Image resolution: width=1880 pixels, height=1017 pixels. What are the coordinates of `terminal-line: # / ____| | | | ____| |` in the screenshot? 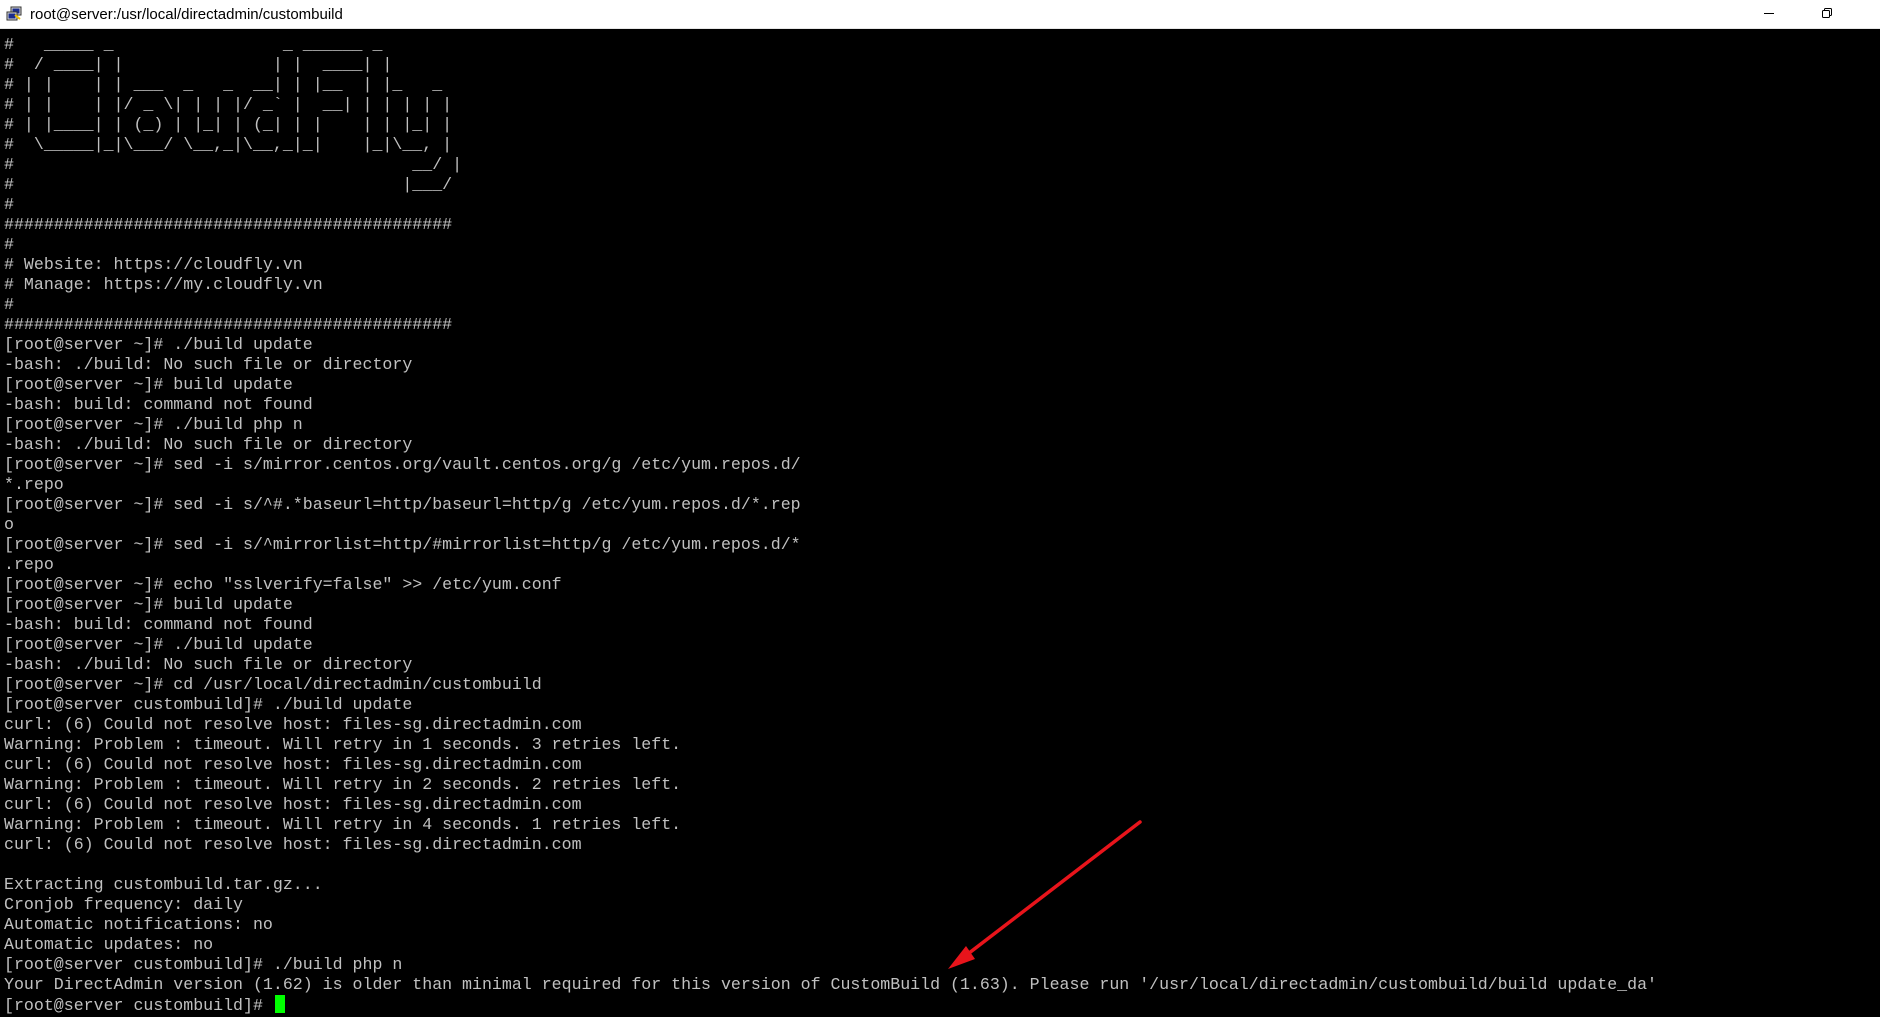 It's located at (198, 64).